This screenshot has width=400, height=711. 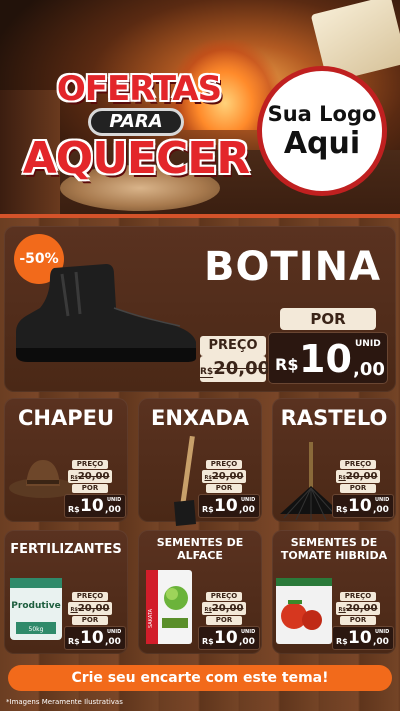 I want to click on seeds-brand-label: SAKATA, so click(x=151, y=618).